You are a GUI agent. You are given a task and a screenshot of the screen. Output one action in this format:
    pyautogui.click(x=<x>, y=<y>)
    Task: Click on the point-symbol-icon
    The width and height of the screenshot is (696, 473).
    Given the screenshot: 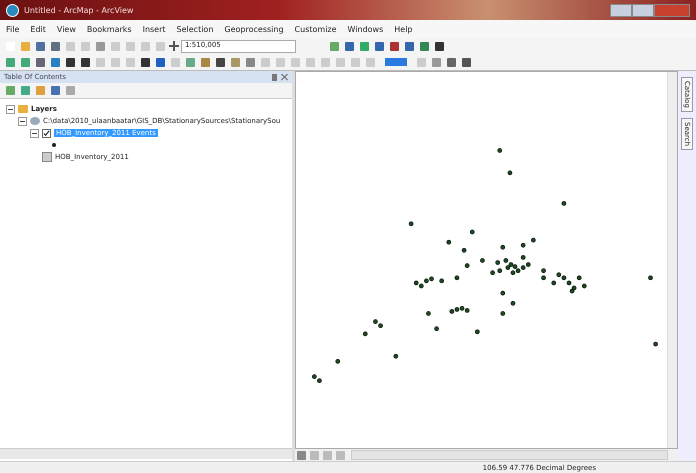 What is the action you would take?
    pyautogui.click(x=54, y=145)
    